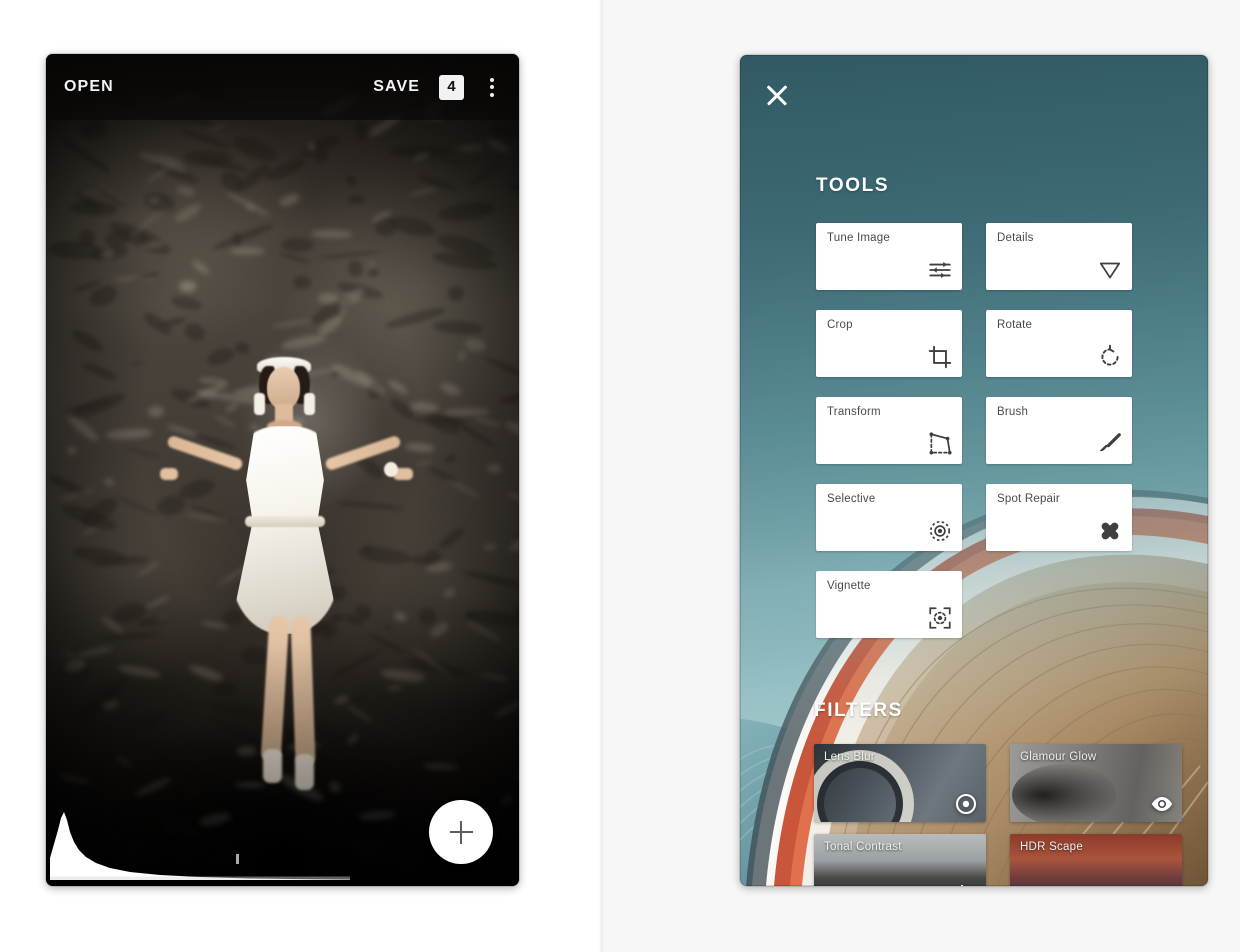 Image resolution: width=1240 pixels, height=952 pixels. What do you see at coordinates (777, 95) in the screenshot?
I see `close-x-icon` at bounding box center [777, 95].